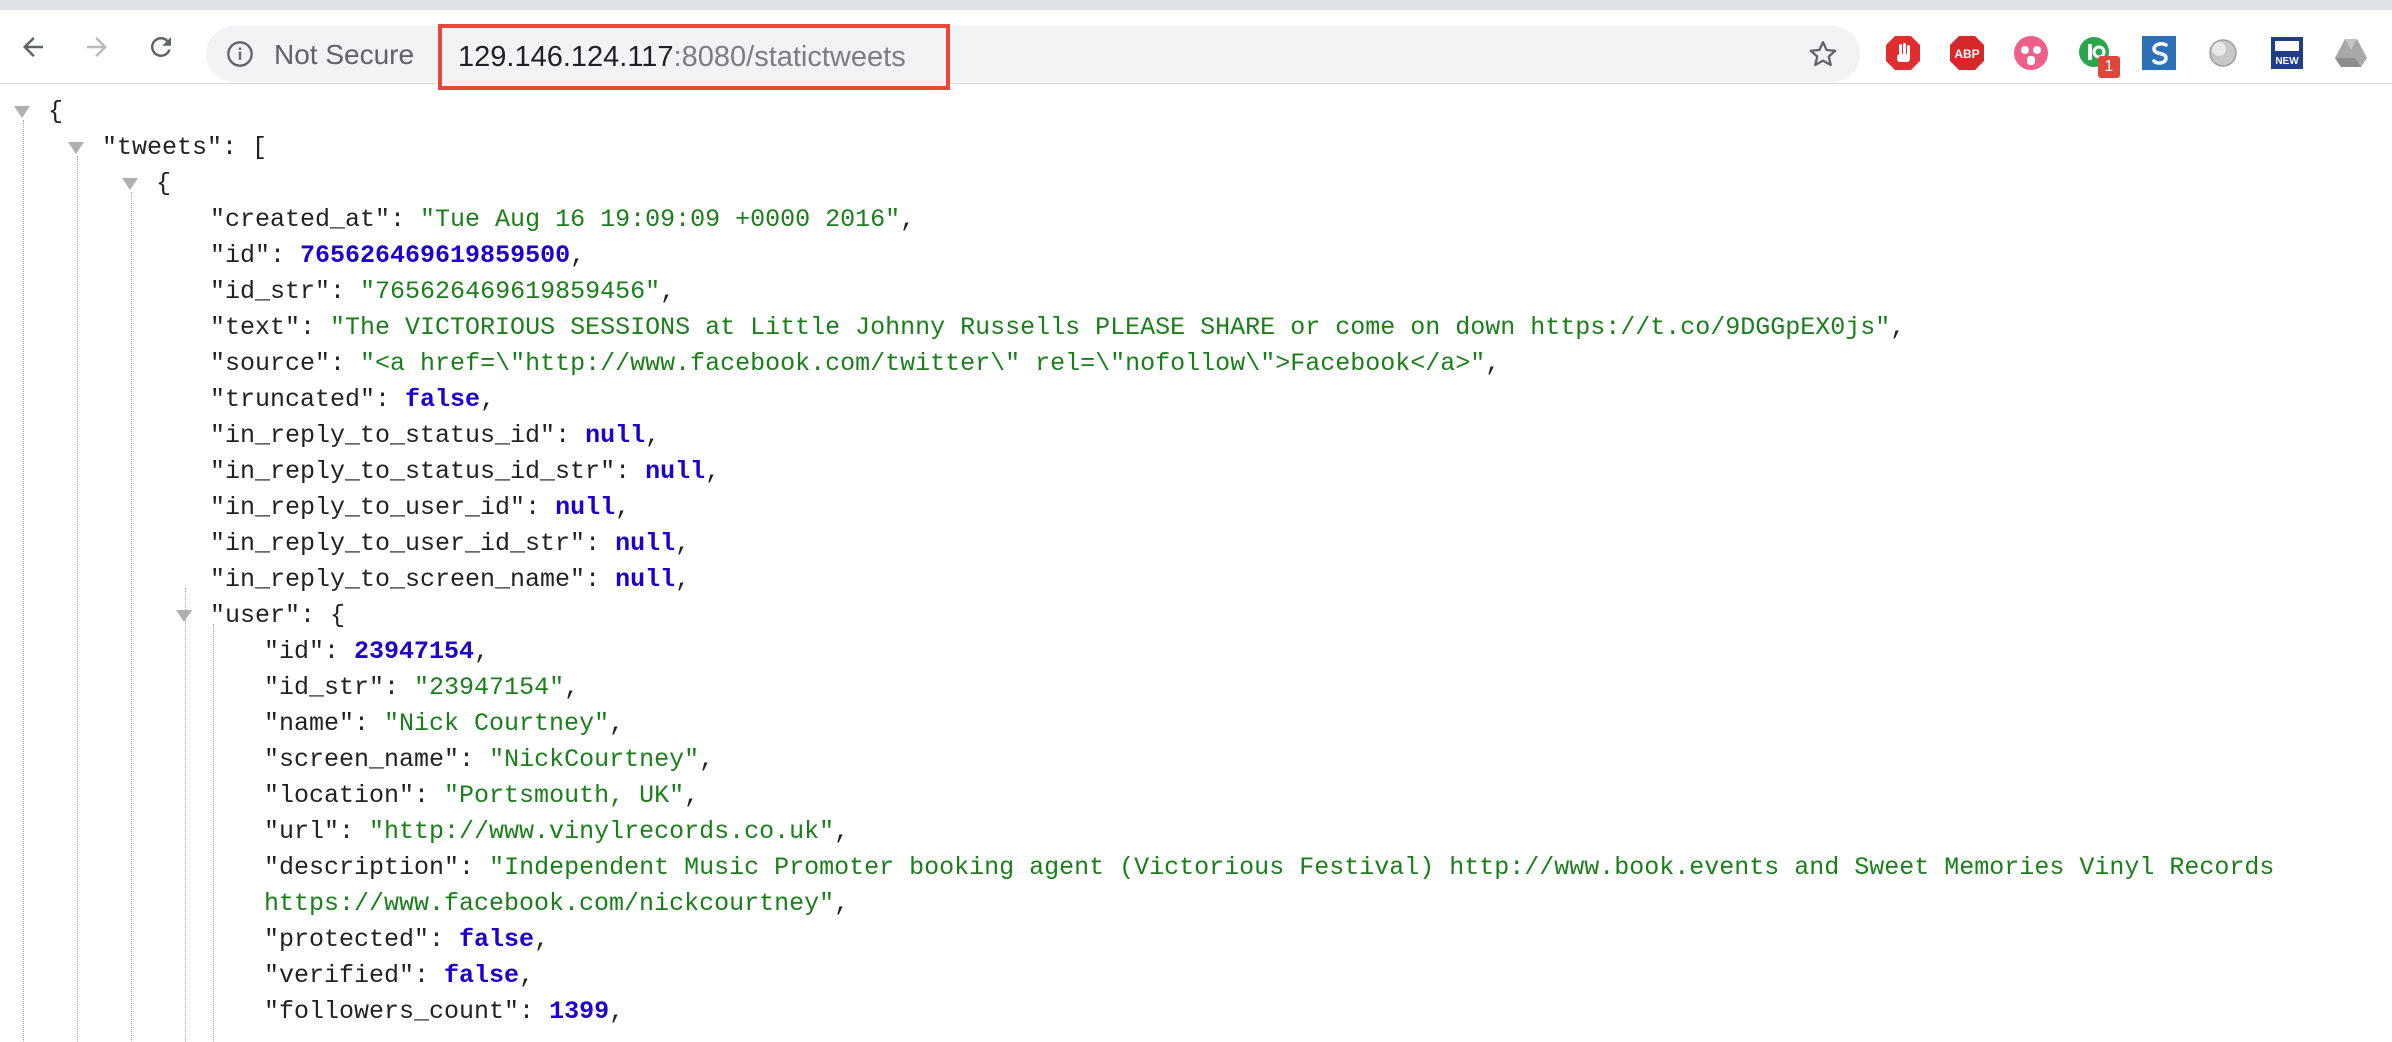  Describe the element at coordinates (162, 147) in the screenshot. I see `json-key: "tweets"` at that location.